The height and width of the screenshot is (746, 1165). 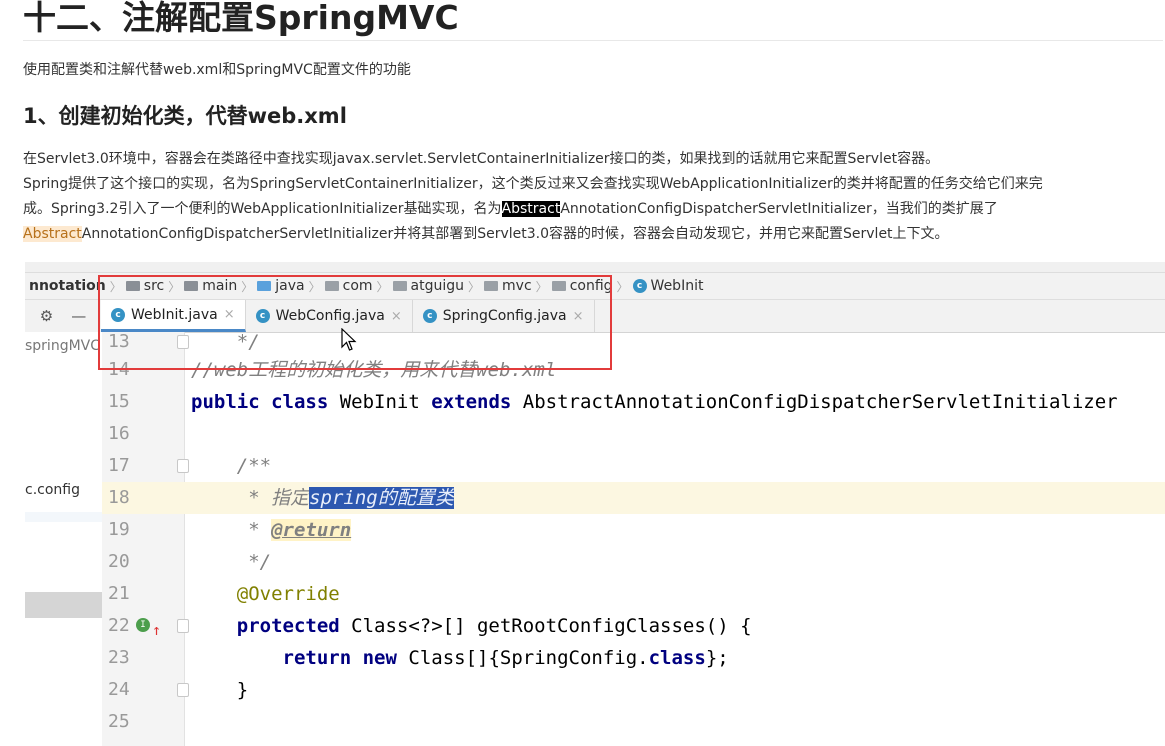 I want to click on breadcrumb-atguigu: atguigu, so click(x=428, y=286).